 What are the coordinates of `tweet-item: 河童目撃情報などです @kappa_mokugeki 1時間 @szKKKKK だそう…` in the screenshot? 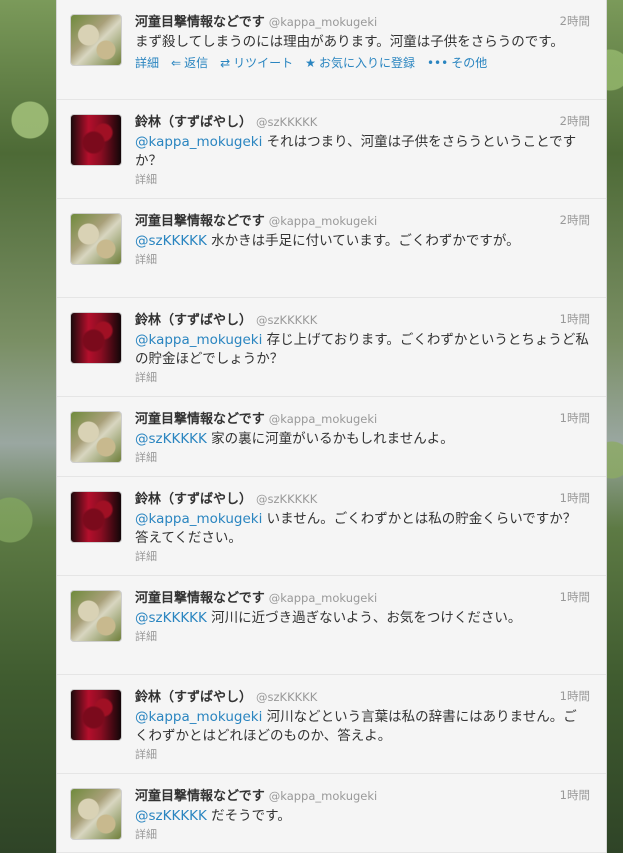 It's located at (331, 813).